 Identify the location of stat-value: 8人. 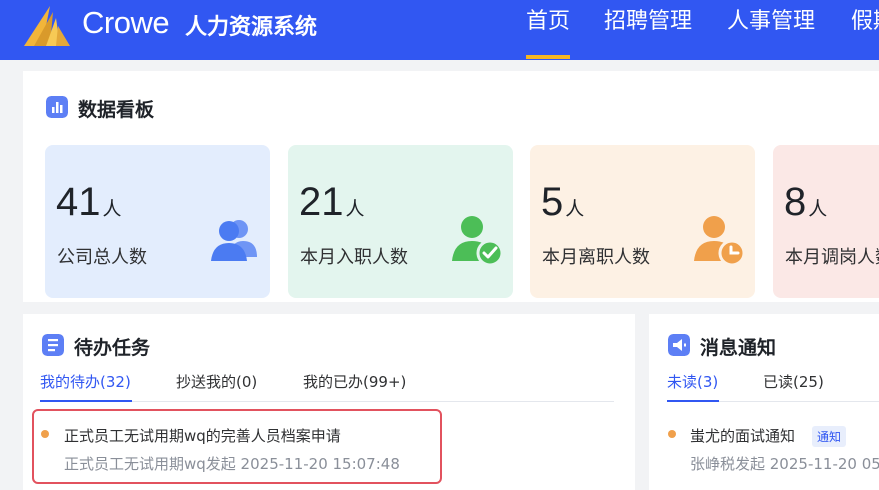
(806, 202).